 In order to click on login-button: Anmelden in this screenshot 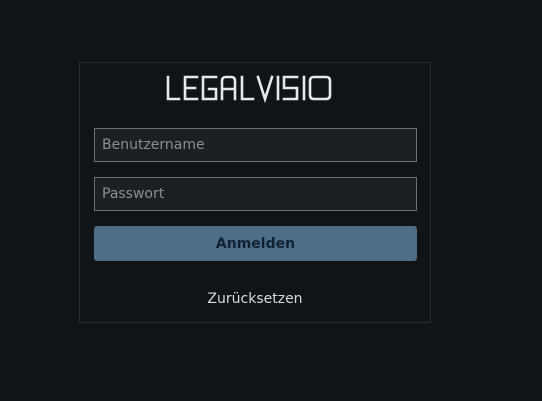, I will do `click(255, 243)`.